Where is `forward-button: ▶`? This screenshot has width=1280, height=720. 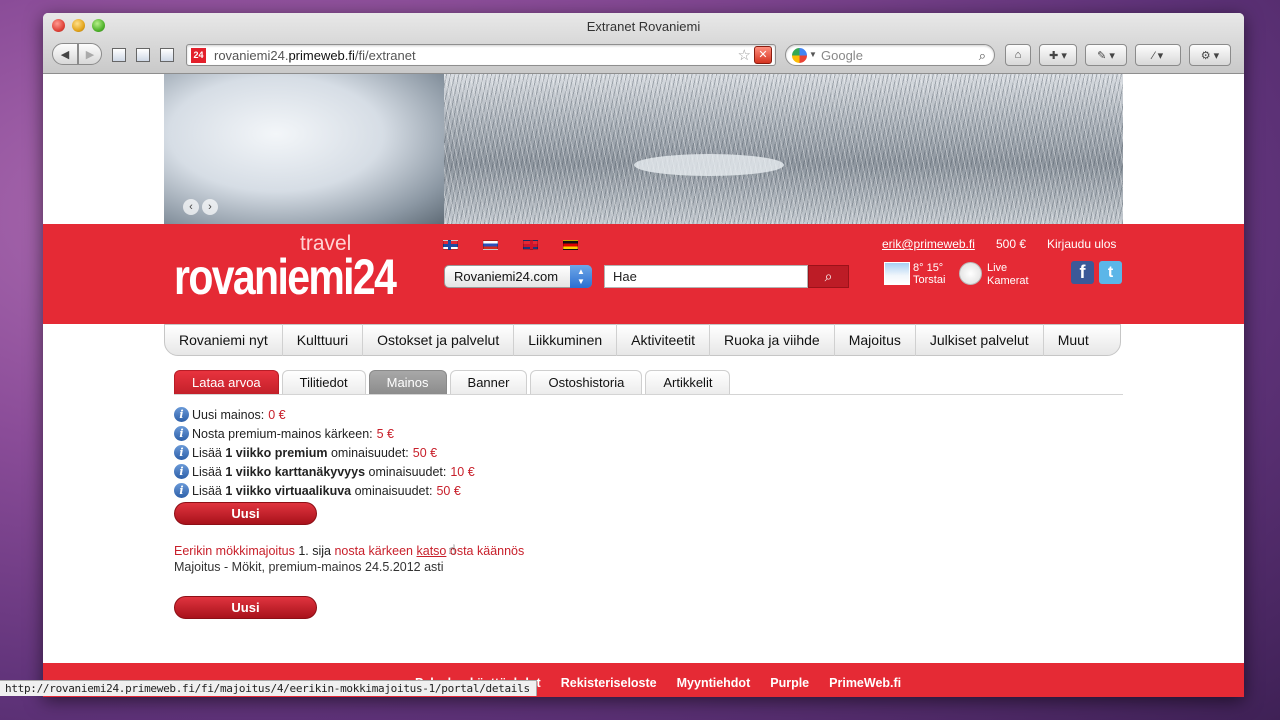 forward-button: ▶ is located at coordinates (90, 54).